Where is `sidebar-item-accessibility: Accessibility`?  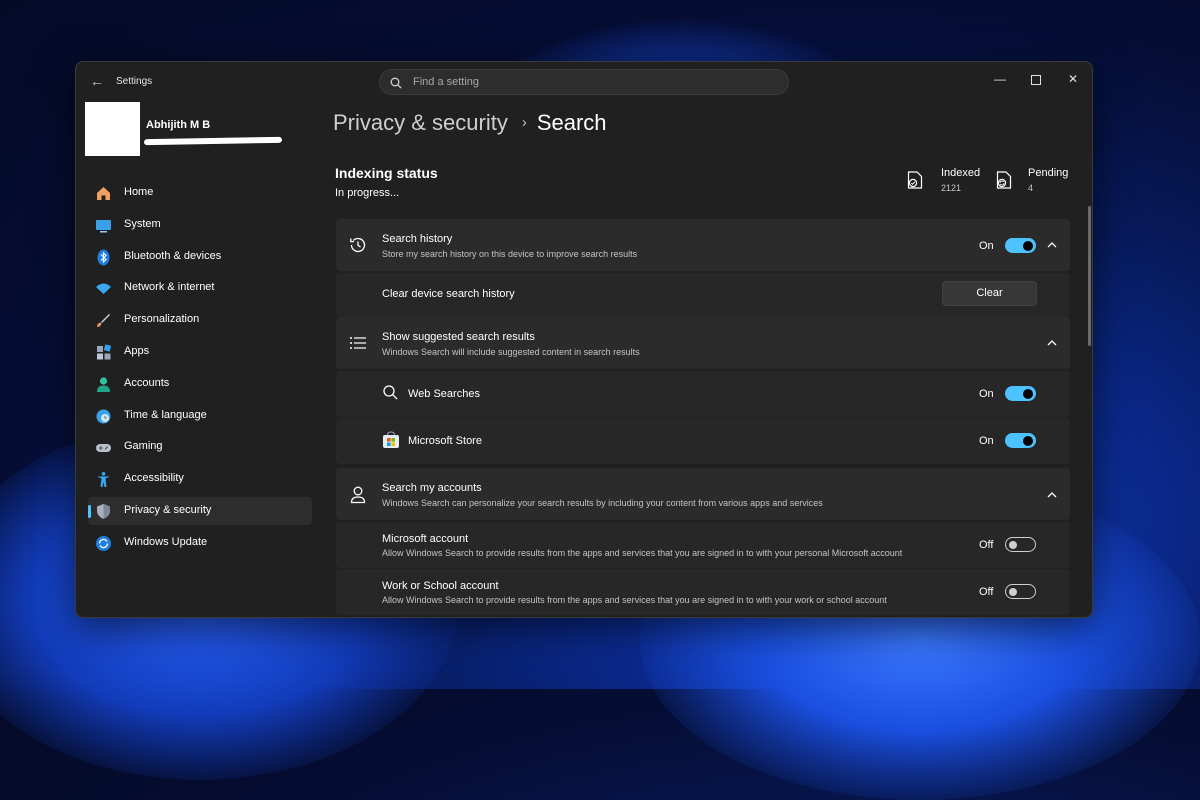 sidebar-item-accessibility: Accessibility is located at coordinates (200, 479).